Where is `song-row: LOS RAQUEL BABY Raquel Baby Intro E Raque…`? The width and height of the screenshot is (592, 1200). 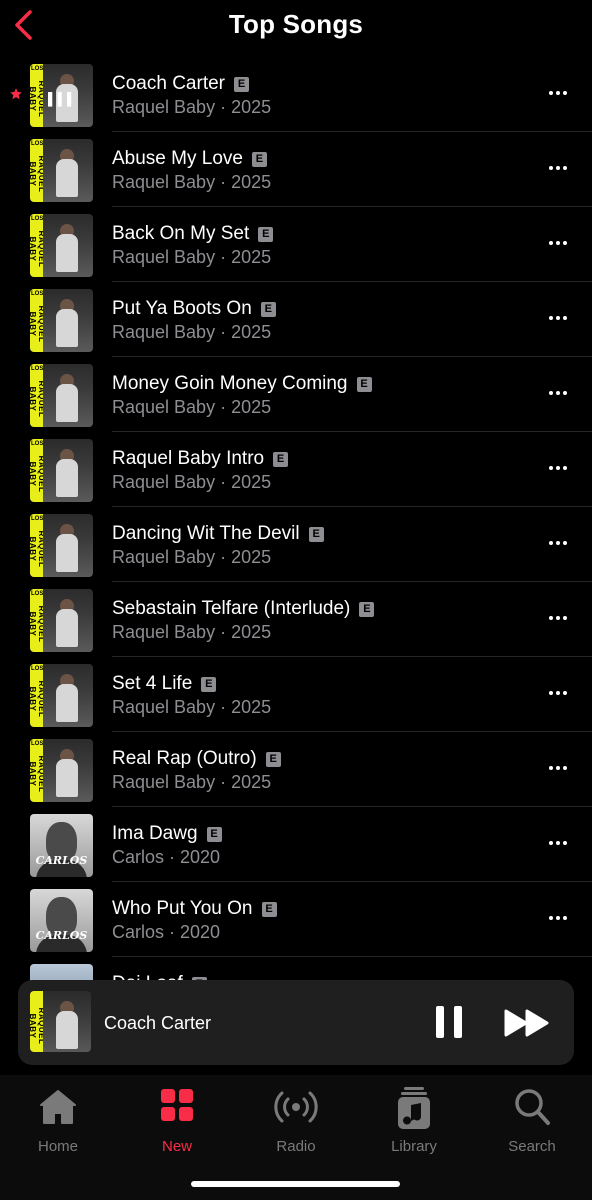 song-row: LOS RAQUEL BABY Raquel Baby Intro E Raque… is located at coordinates (296, 469).